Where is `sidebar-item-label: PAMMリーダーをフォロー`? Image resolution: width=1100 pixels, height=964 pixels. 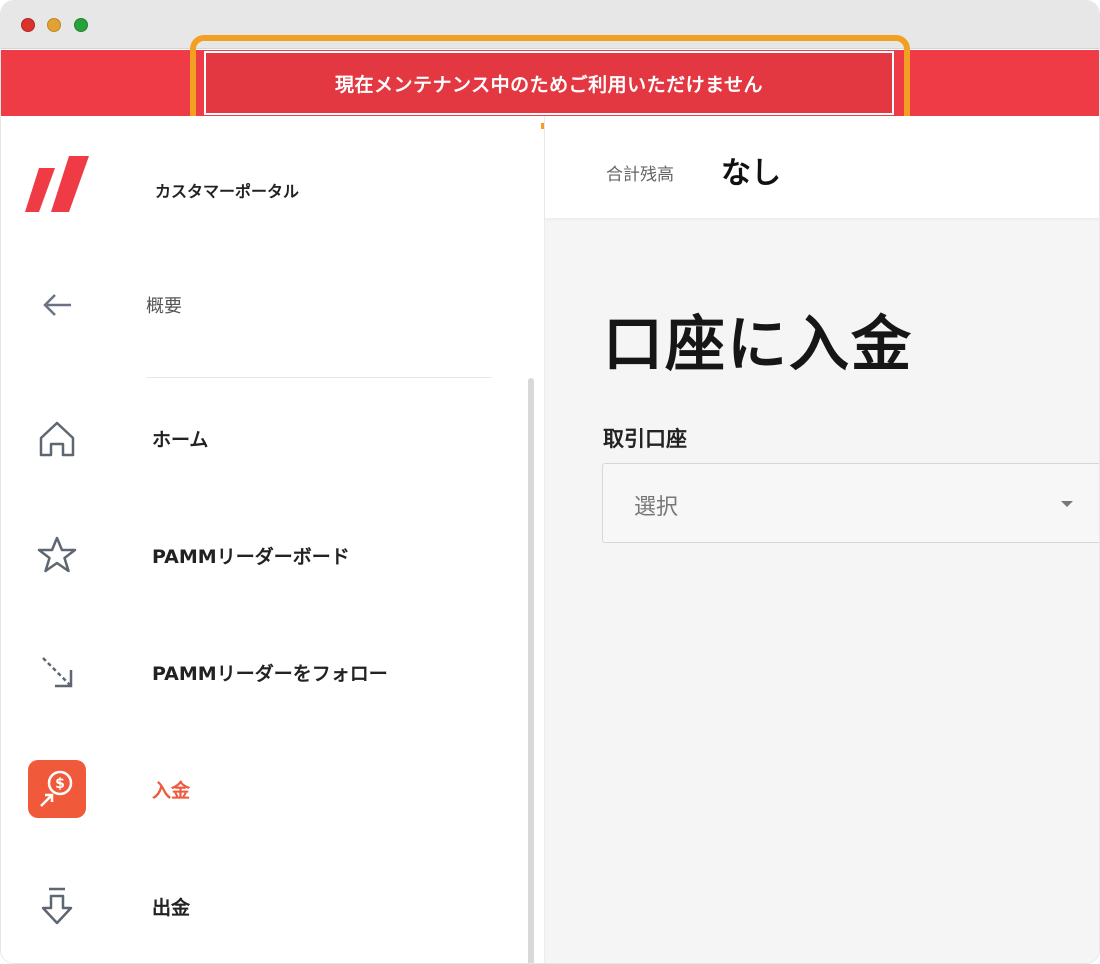 sidebar-item-label: PAMMリーダーをフォロー is located at coordinates (270, 674).